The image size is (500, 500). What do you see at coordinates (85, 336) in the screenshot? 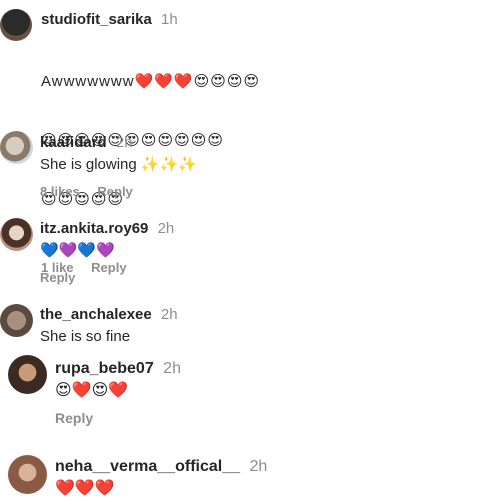
I see `comment-text: She is so fine` at bounding box center [85, 336].